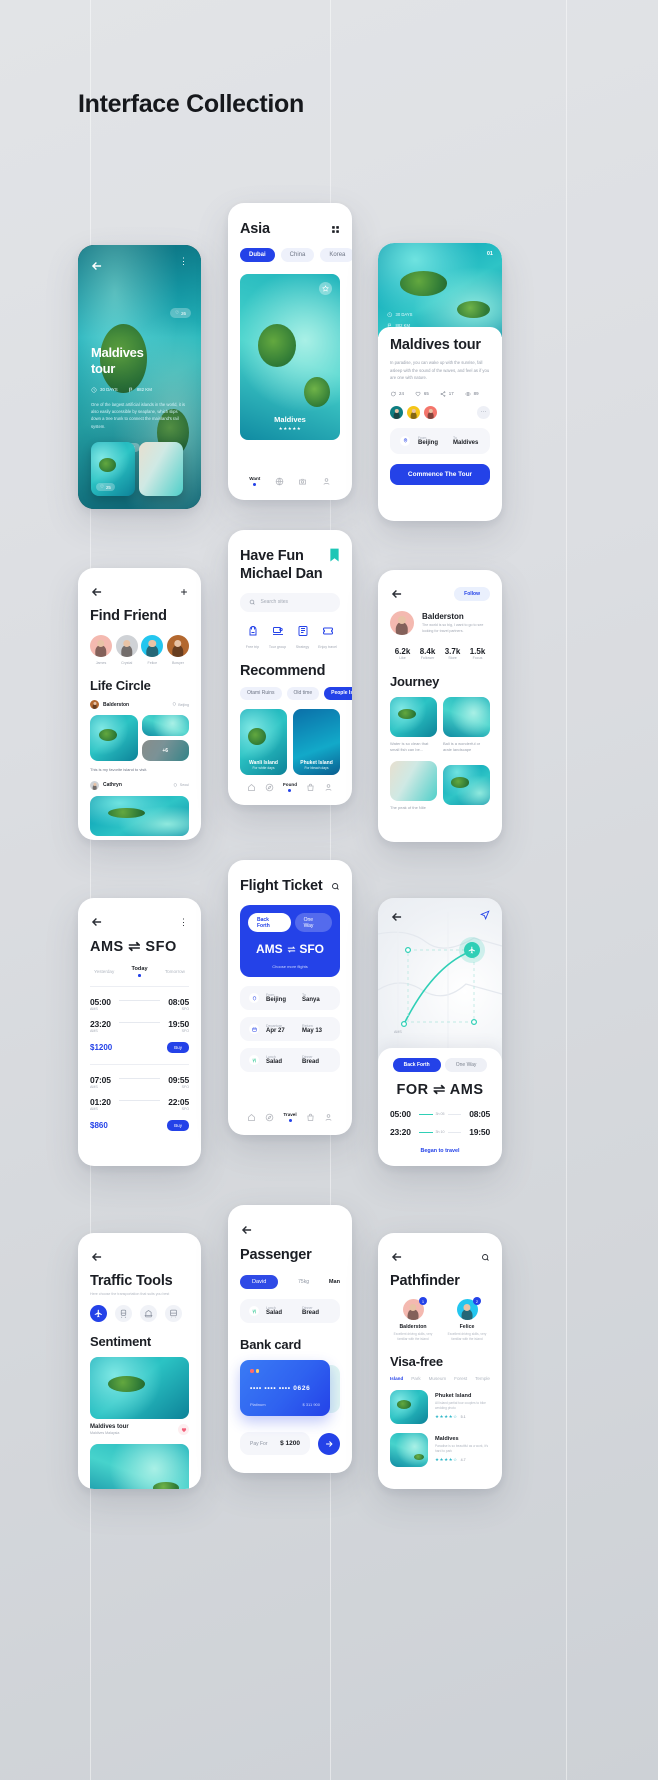 The height and width of the screenshot is (1780, 658). I want to click on category-tour-group: Tour group, so click(277, 636).